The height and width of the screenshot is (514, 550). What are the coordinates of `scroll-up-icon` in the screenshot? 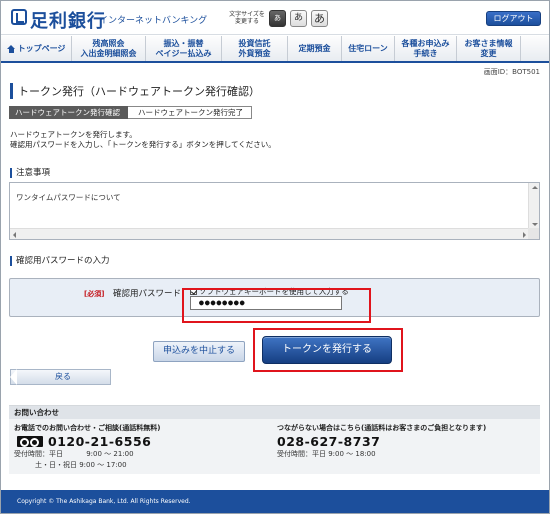 It's located at (535, 187).